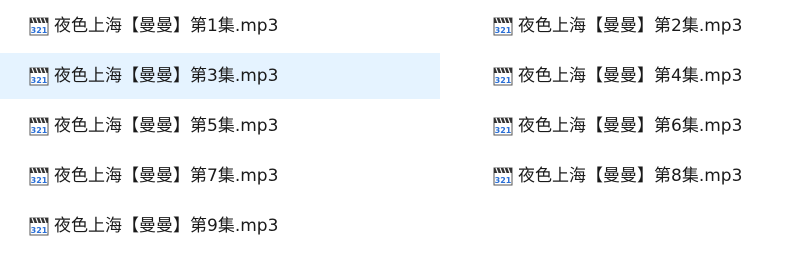 This screenshot has width=810, height=265. Describe the element at coordinates (630, 176) in the screenshot. I see `file-name: 夜色上海【曼曼】第8集.mp3` at that location.